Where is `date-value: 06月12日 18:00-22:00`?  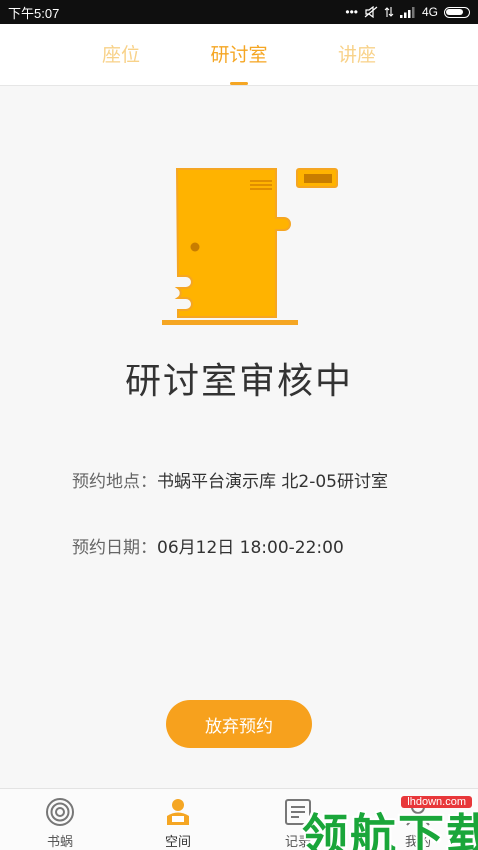
date-value: 06月12日 18:00-22:00 is located at coordinates (250, 548).